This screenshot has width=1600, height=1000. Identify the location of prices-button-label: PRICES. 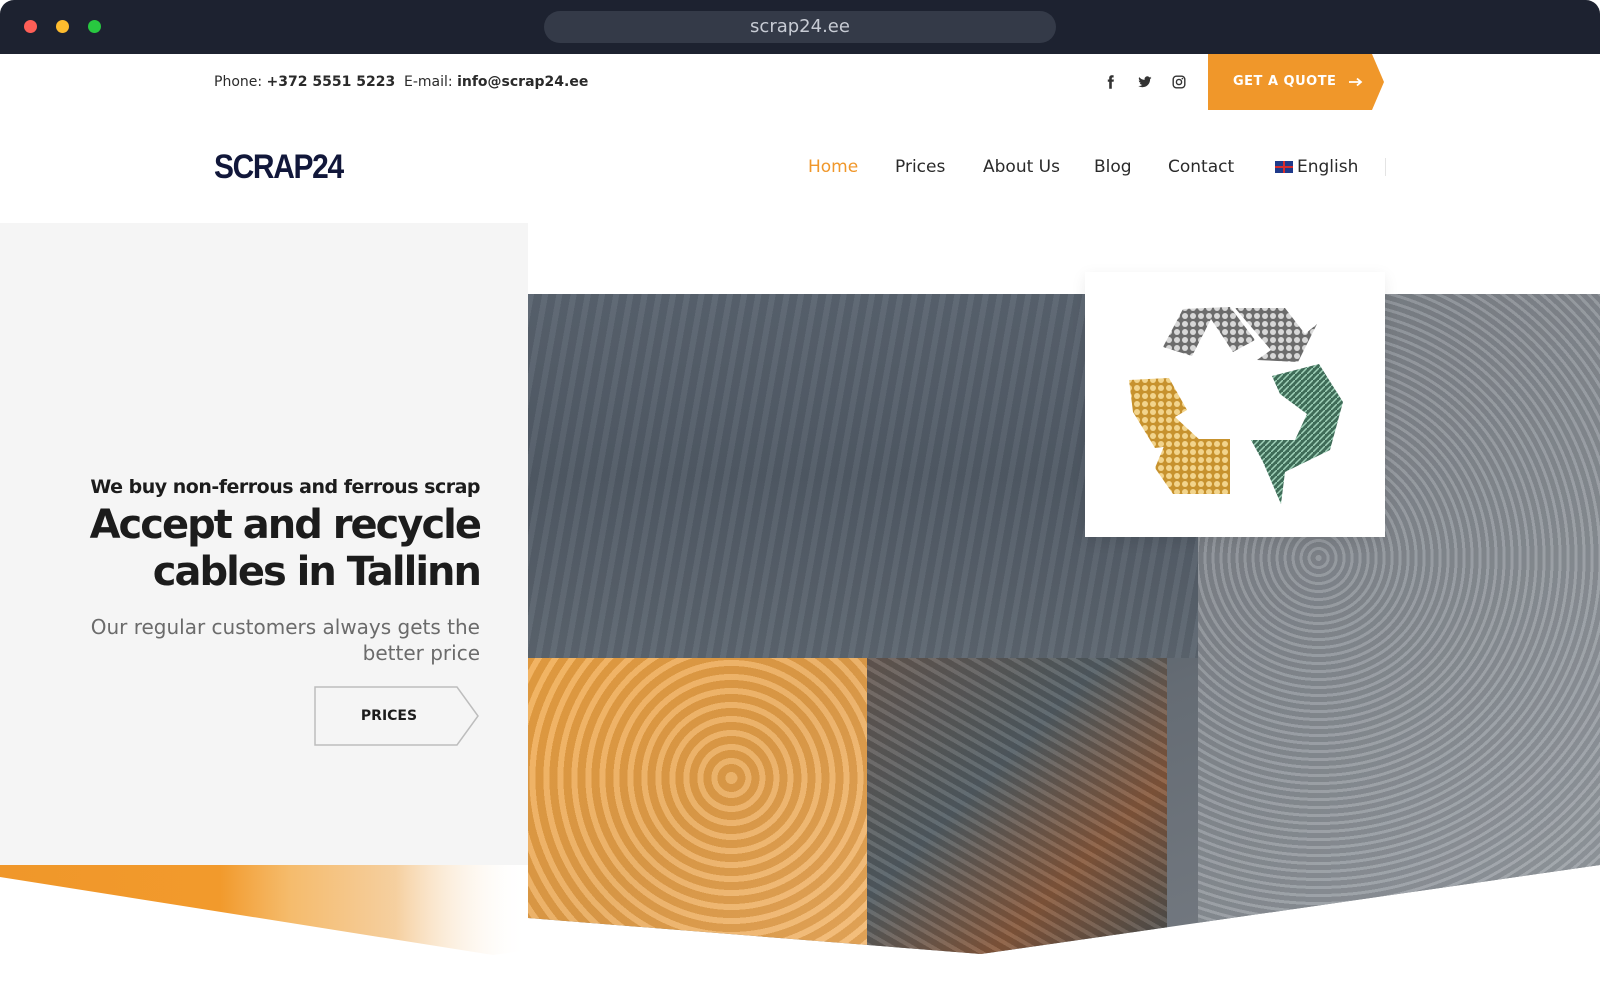
(389, 716).